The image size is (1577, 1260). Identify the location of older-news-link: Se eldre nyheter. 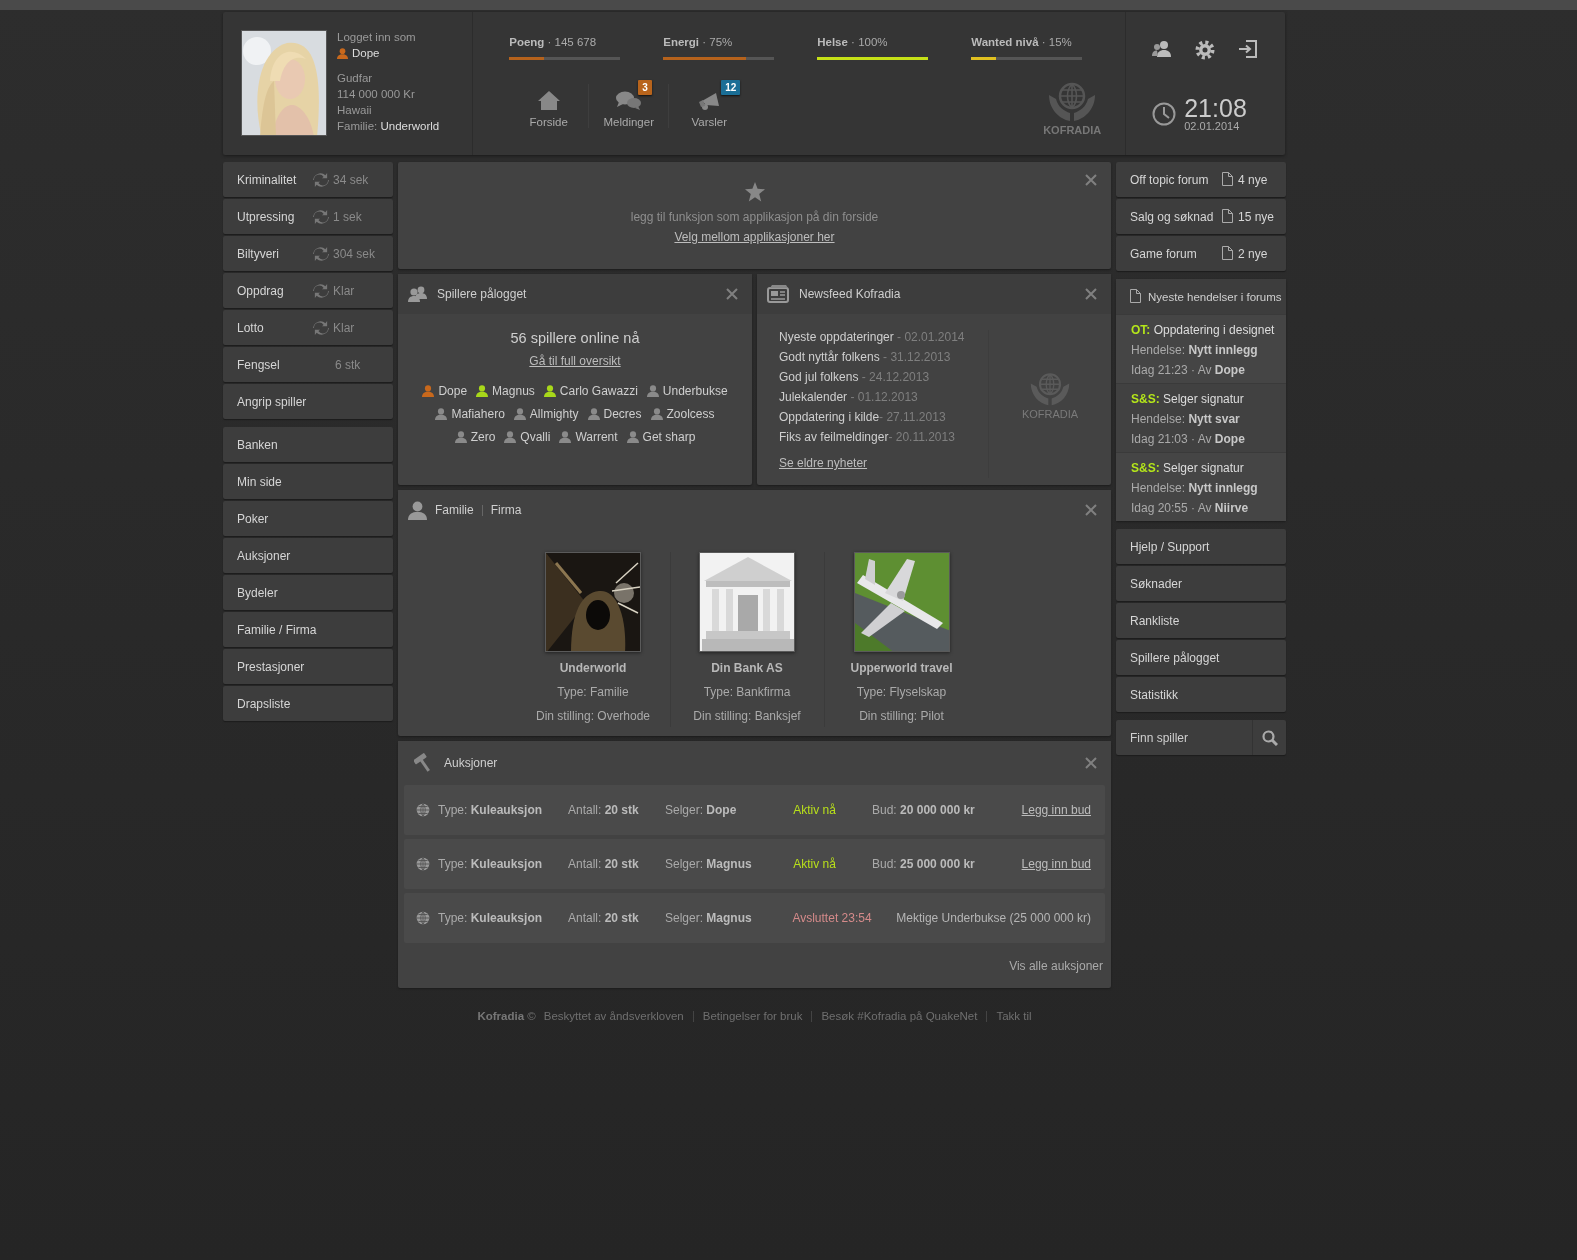
(823, 463).